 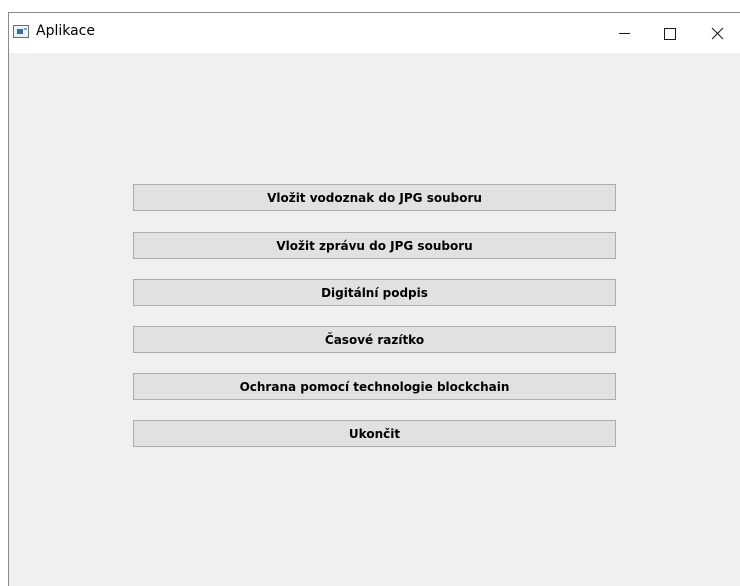 What do you see at coordinates (374, 197) in the screenshot?
I see `insert-watermark-button: Vložit vodoznak do JPG souboru` at bounding box center [374, 197].